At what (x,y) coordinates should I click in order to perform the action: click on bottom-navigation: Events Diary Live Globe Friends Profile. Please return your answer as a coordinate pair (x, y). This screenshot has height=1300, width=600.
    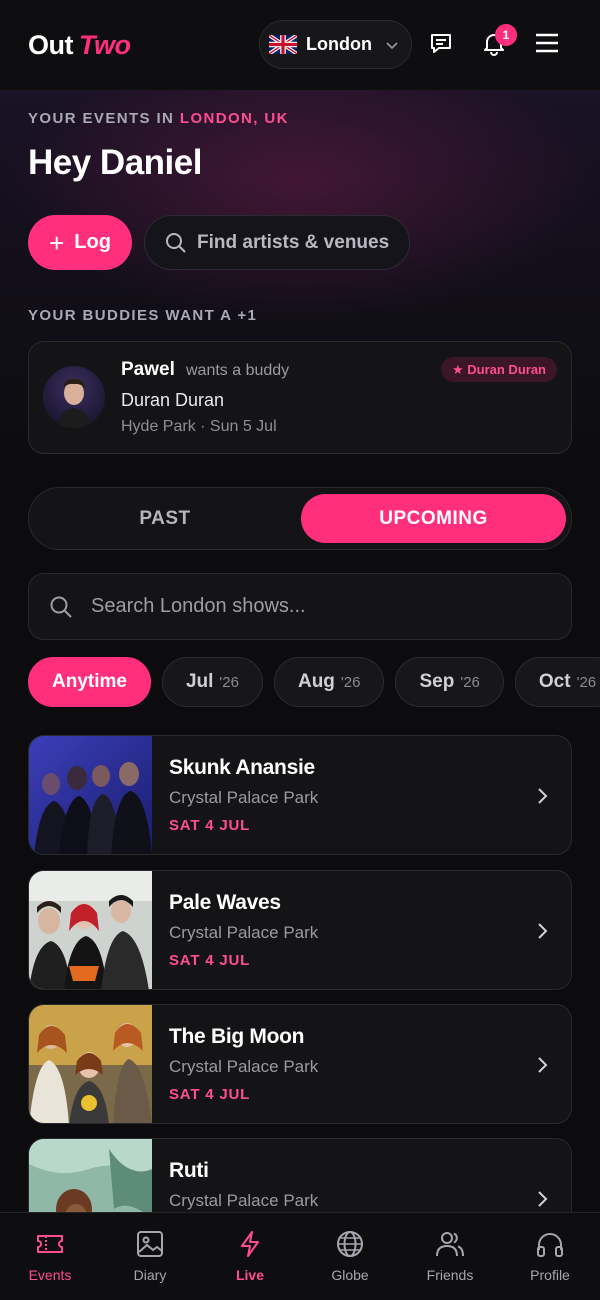
    Looking at the image, I should click on (300, 1256).